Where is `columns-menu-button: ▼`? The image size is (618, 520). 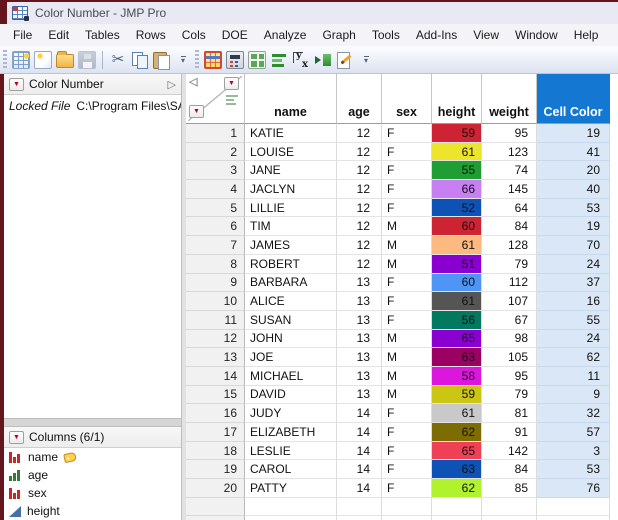 columns-menu-button: ▼ is located at coordinates (231, 83).